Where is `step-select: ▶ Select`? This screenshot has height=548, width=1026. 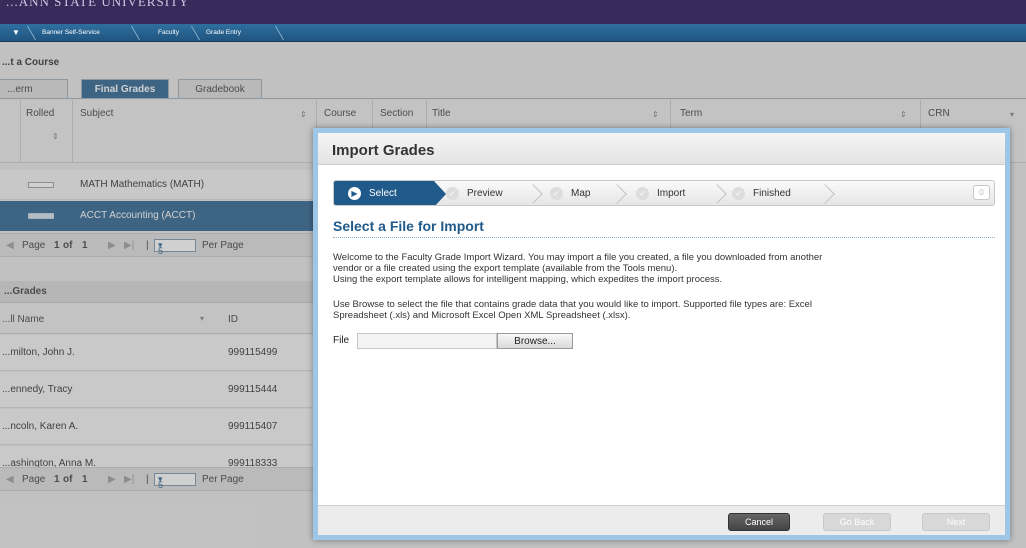
step-select: ▶ Select is located at coordinates (372, 193).